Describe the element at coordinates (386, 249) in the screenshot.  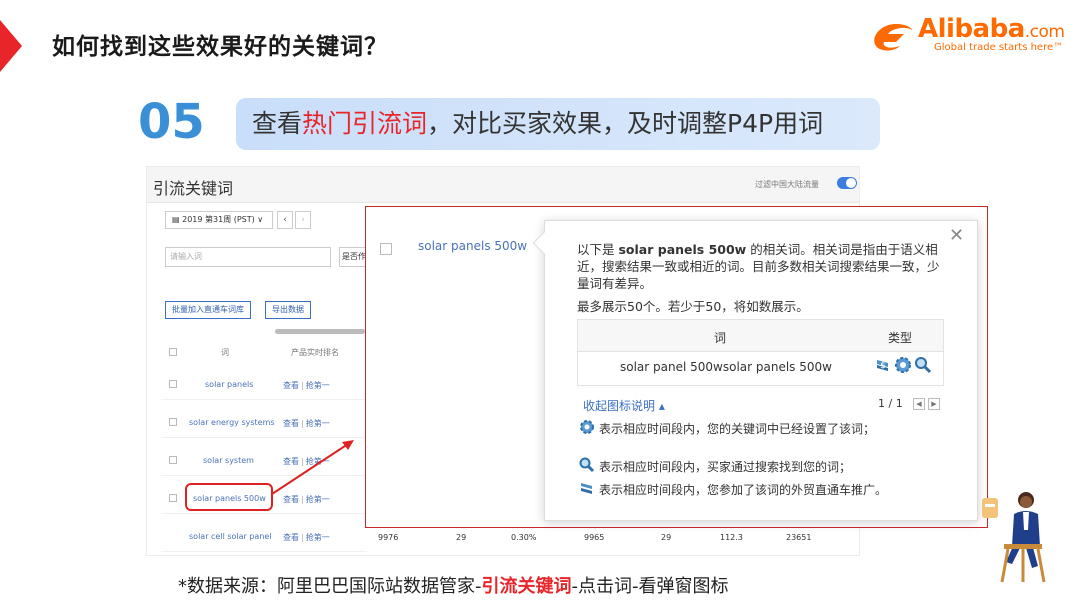
I see `overlay-row-checkbox` at that location.